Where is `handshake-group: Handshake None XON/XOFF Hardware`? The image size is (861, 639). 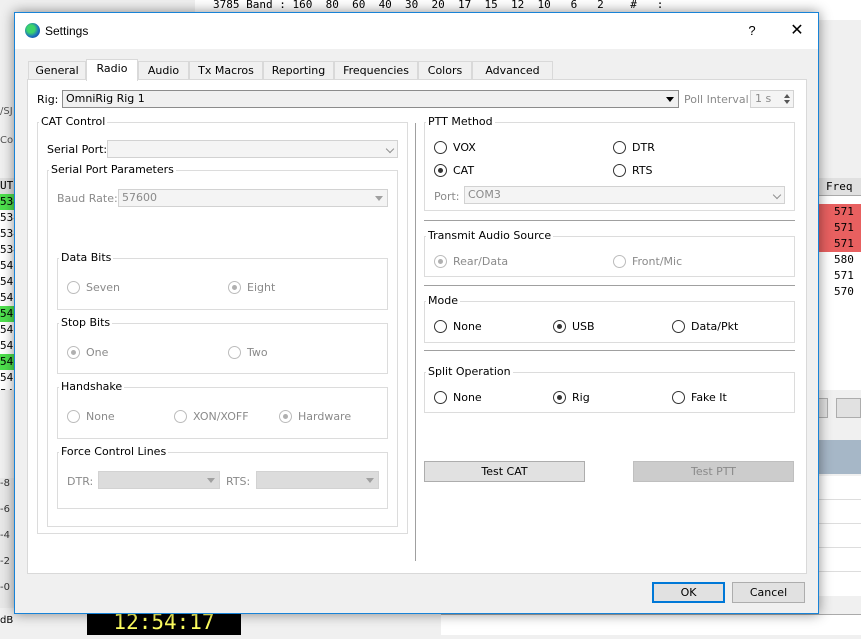
handshake-group: Handshake None XON/XOFF Hardware is located at coordinates (222, 409).